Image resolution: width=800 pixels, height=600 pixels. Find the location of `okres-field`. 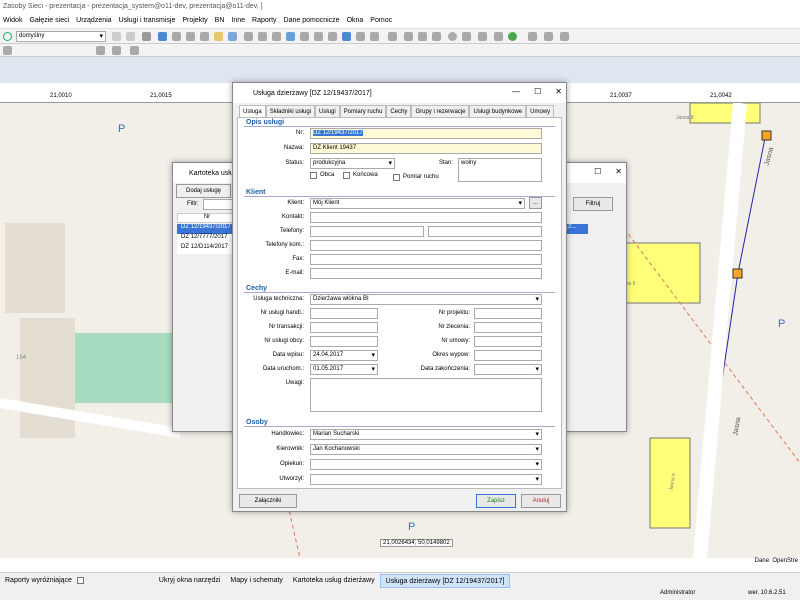

okres-field is located at coordinates (508, 355).